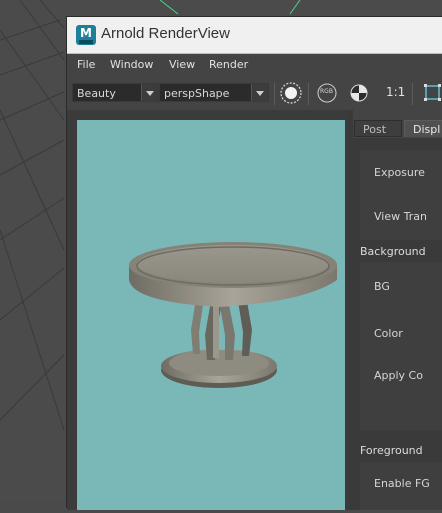 The width and height of the screenshot is (442, 513). I want to click on menu-window: Window, so click(131, 64).